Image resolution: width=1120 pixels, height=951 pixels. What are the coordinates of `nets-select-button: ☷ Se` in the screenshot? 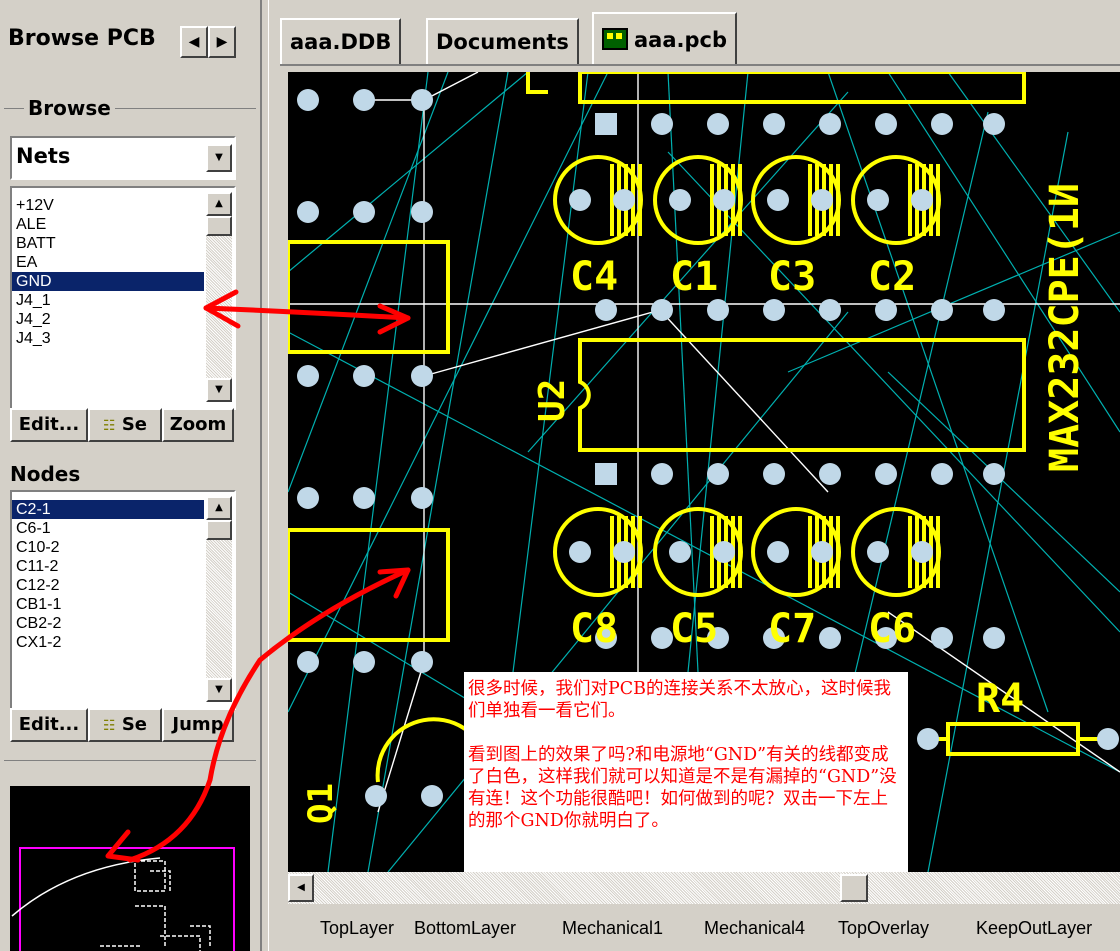 It's located at (125, 425).